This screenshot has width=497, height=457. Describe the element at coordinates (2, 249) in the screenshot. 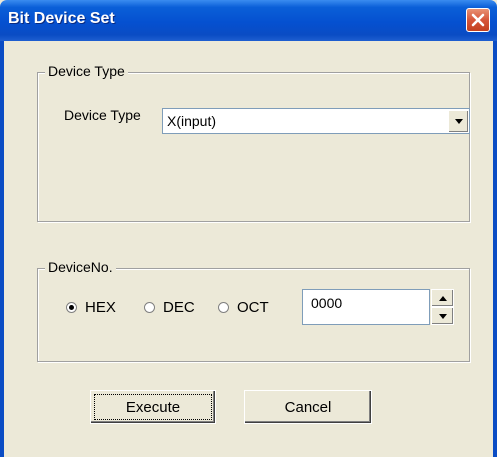

I see `window-frame-left` at that location.